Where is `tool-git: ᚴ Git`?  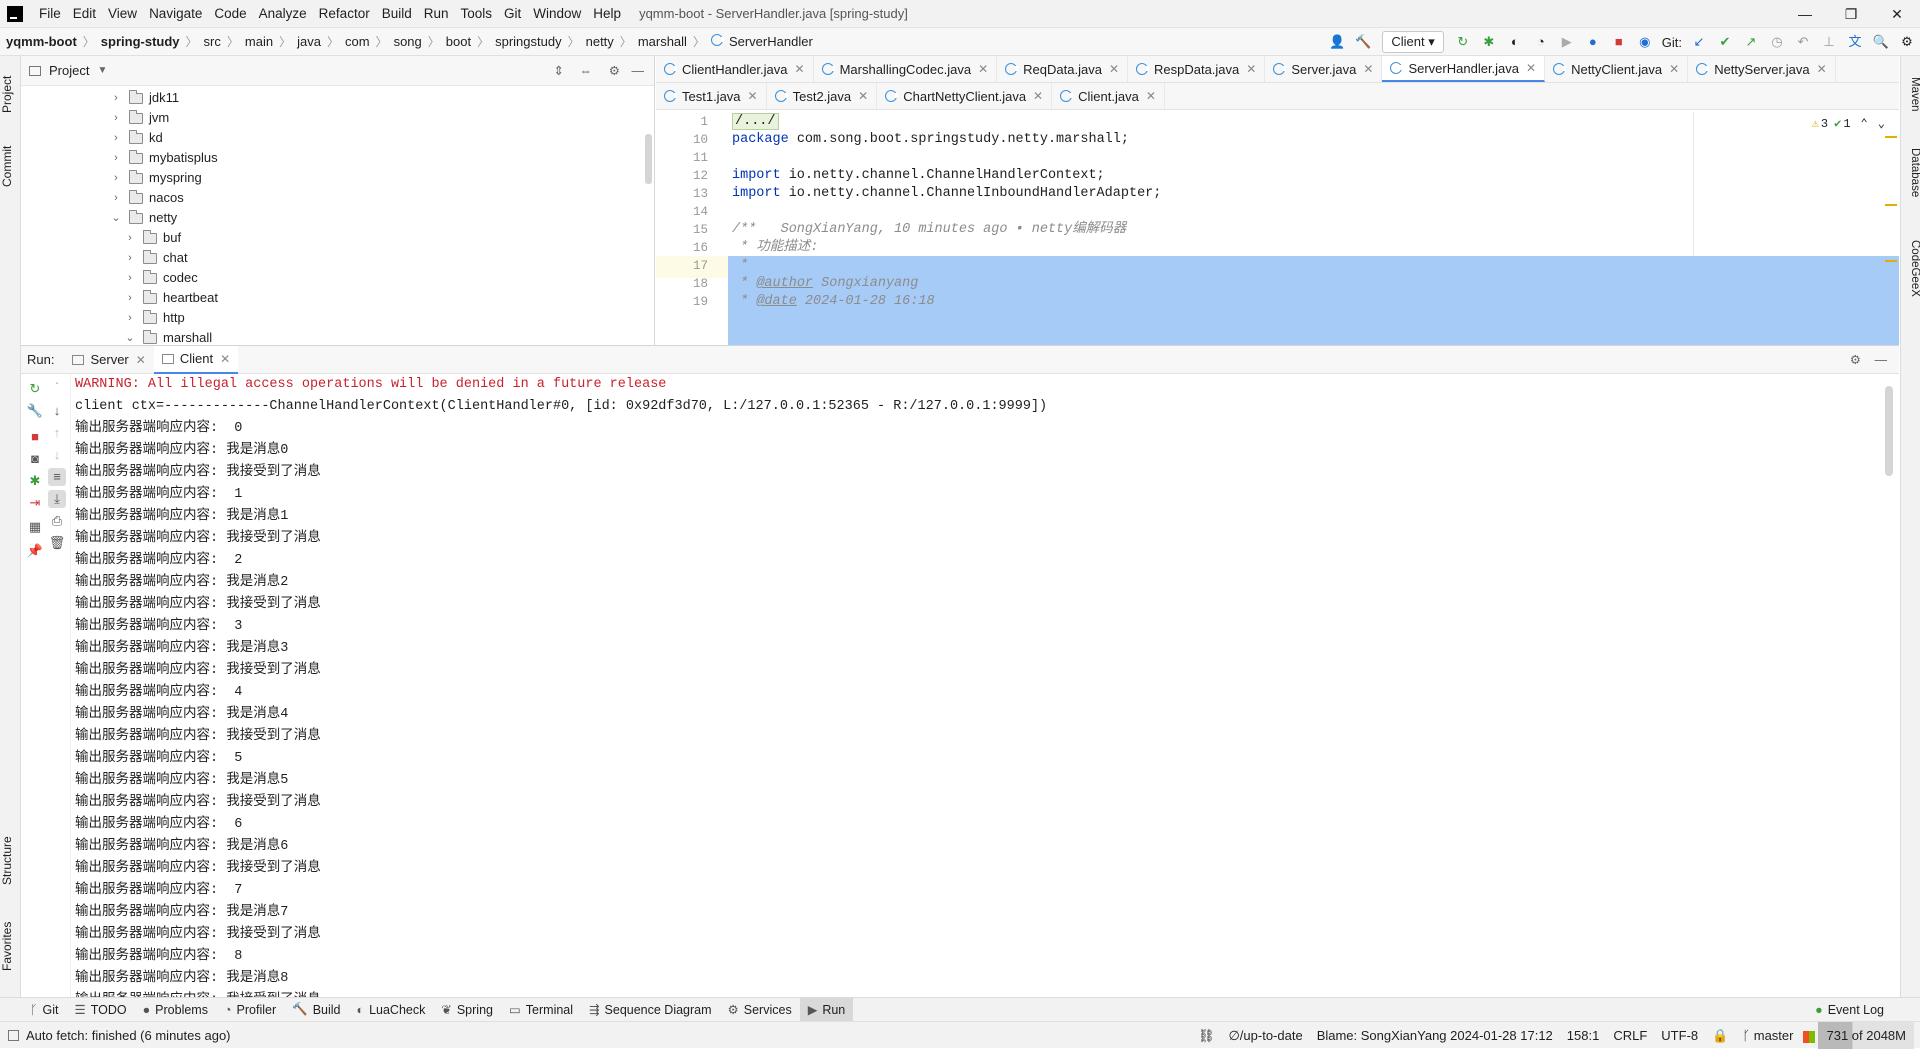
tool-git: ᚴ Git is located at coordinates (44, 1010).